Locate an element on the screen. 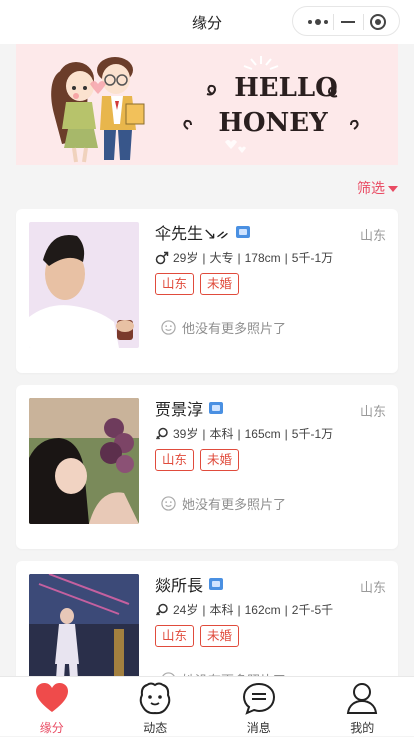  filter-label: 筛选 is located at coordinates (371, 188).